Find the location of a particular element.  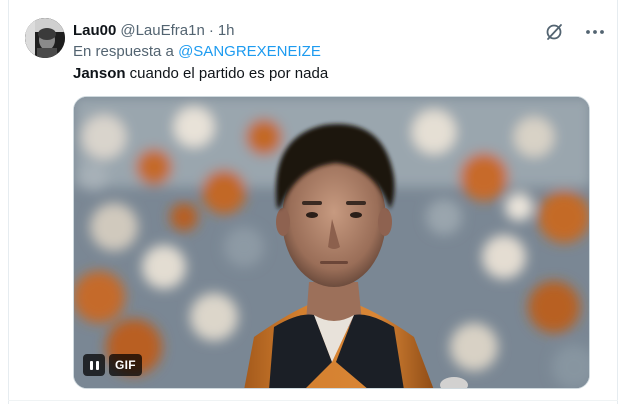

grok-icon is located at coordinates (554, 32).